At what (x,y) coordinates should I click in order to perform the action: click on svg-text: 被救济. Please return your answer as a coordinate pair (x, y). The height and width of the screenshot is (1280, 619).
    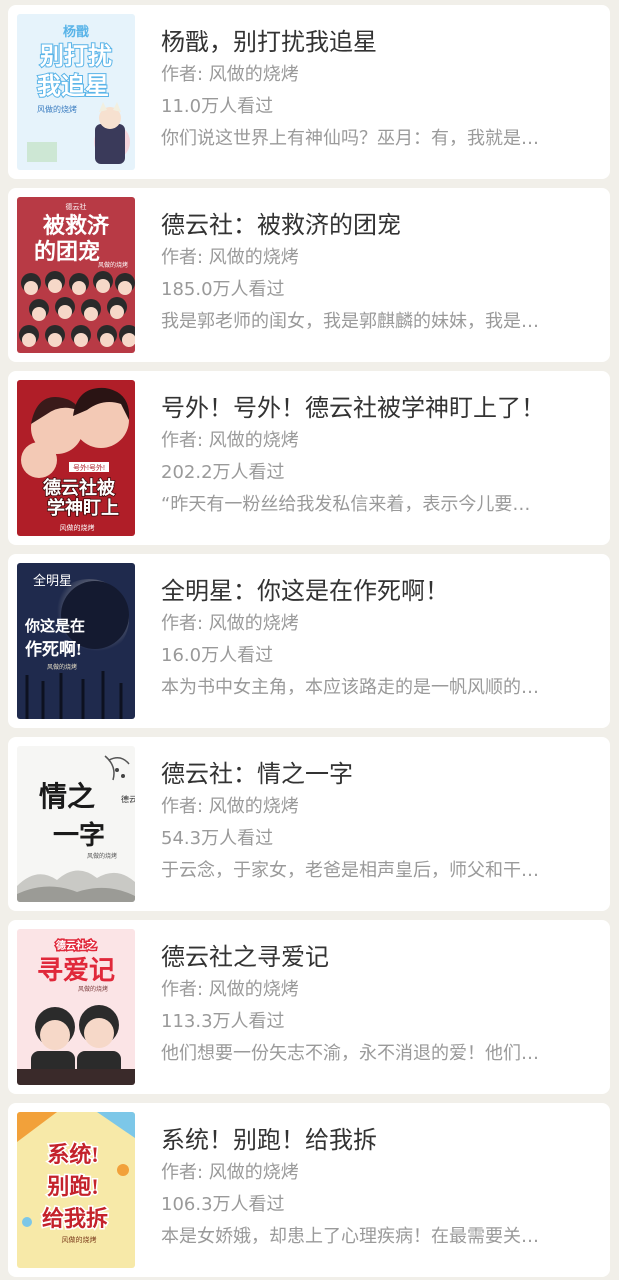
    Looking at the image, I should click on (76, 225).